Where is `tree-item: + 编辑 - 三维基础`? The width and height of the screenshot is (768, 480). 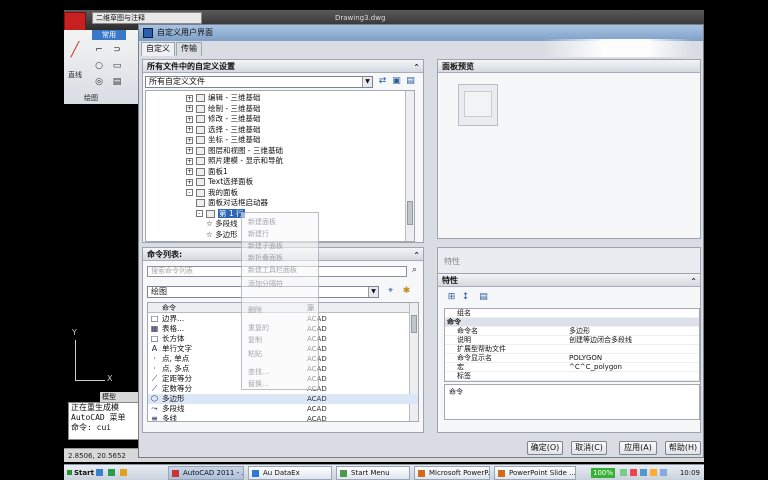
tree-item: + 编辑 - 三维基础 is located at coordinates (223, 98).